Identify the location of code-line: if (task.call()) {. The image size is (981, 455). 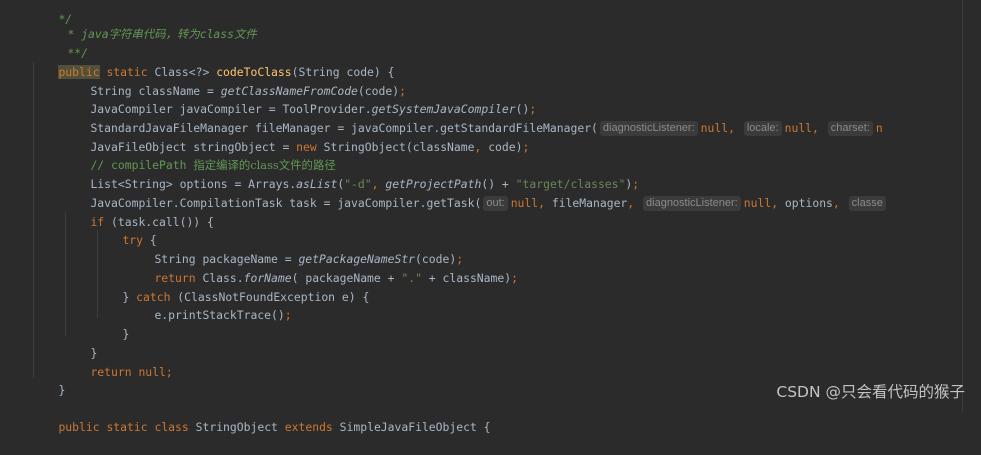
(138, 211).